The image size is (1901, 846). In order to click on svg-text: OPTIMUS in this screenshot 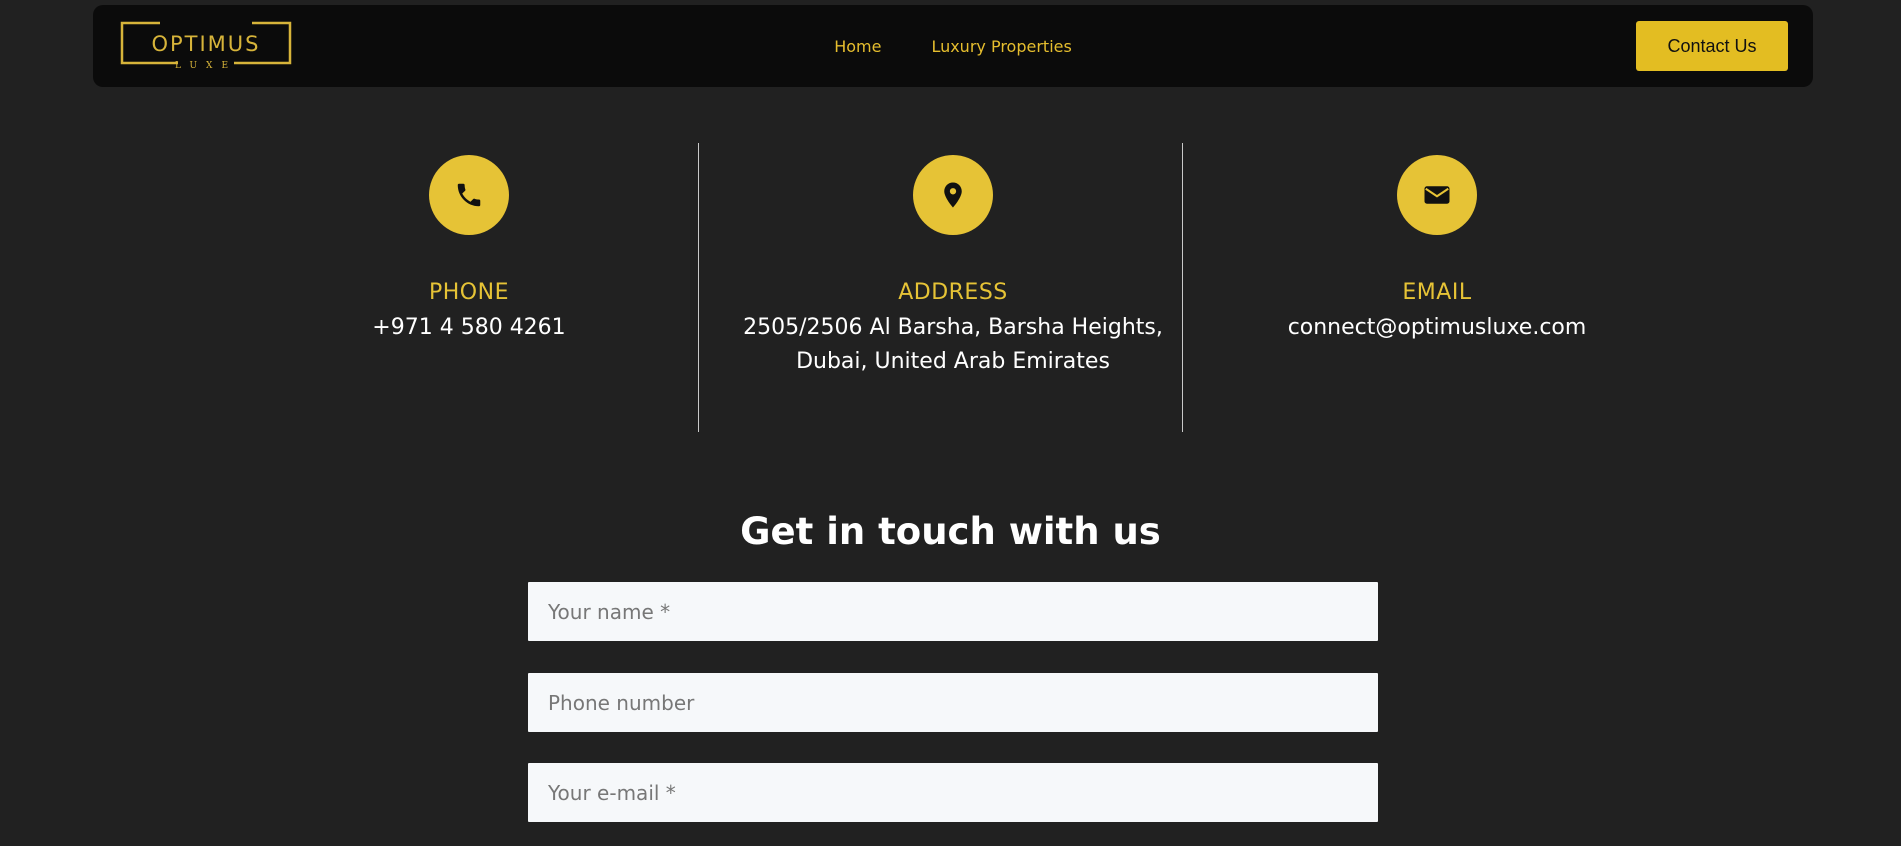, I will do `click(205, 44)`.